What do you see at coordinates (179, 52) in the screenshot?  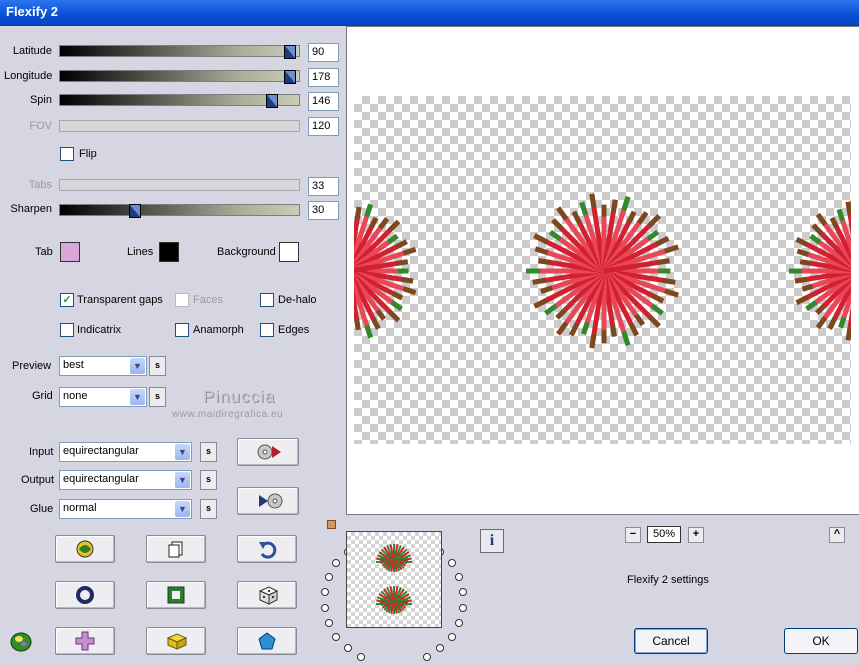 I see `latitude-slider` at bounding box center [179, 52].